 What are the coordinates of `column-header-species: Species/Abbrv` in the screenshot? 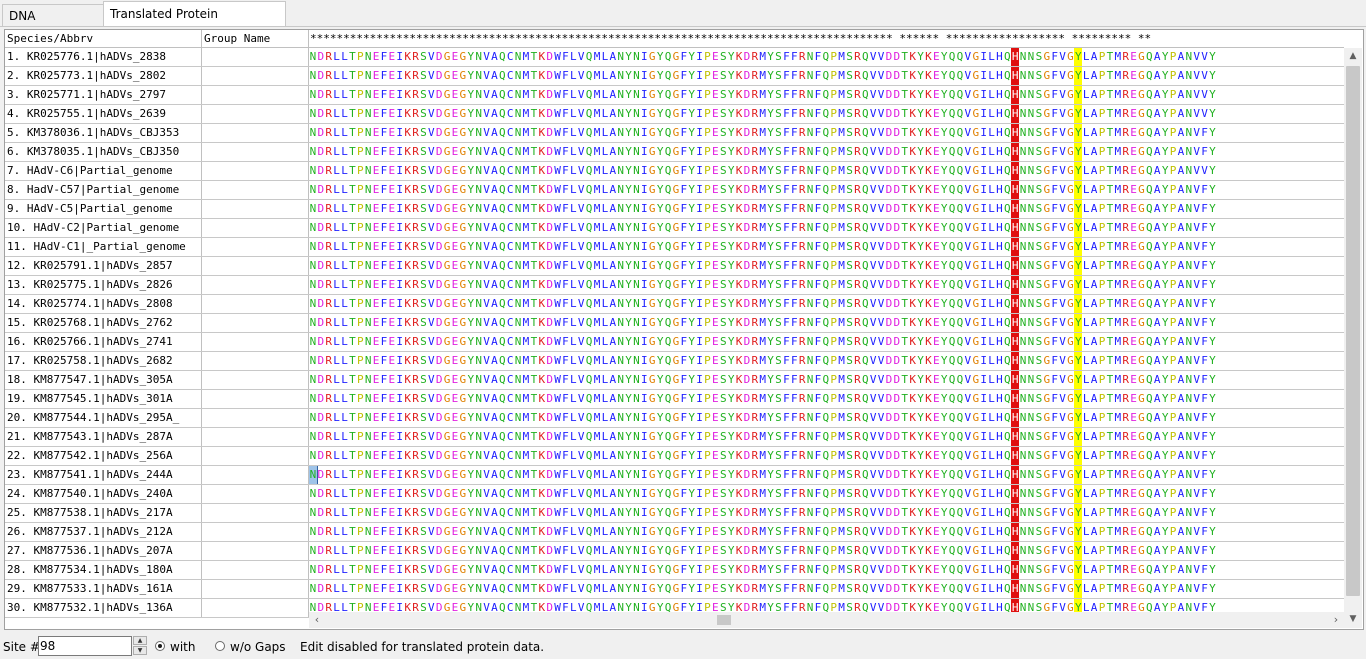 It's located at (103, 39).